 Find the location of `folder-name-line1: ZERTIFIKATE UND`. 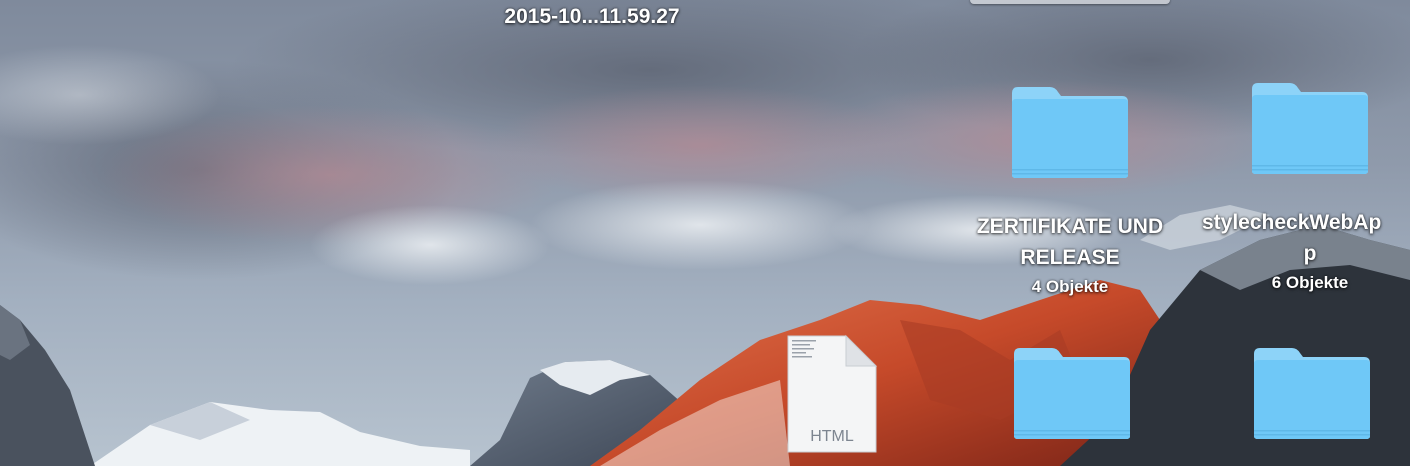

folder-name-line1: ZERTIFIKATE UND is located at coordinates (1070, 226).